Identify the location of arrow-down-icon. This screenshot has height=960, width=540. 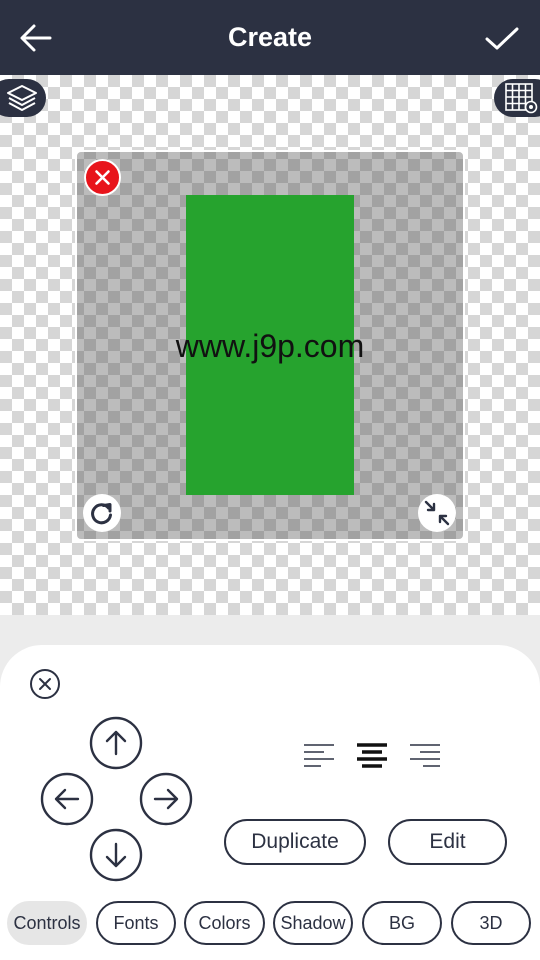
(116, 855).